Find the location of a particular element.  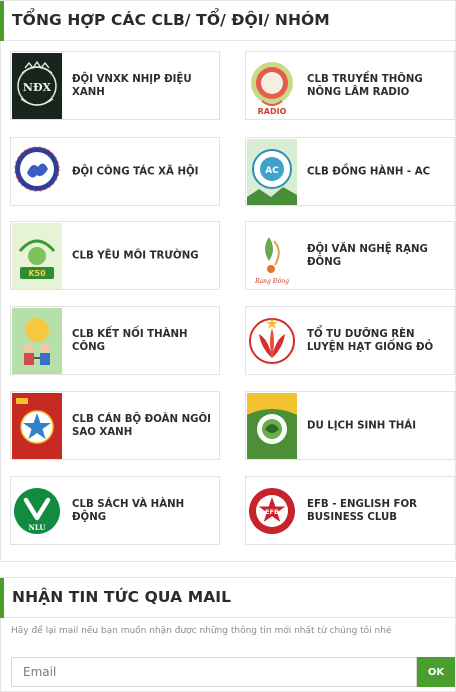

svg-text: K50 is located at coordinates (37, 273).